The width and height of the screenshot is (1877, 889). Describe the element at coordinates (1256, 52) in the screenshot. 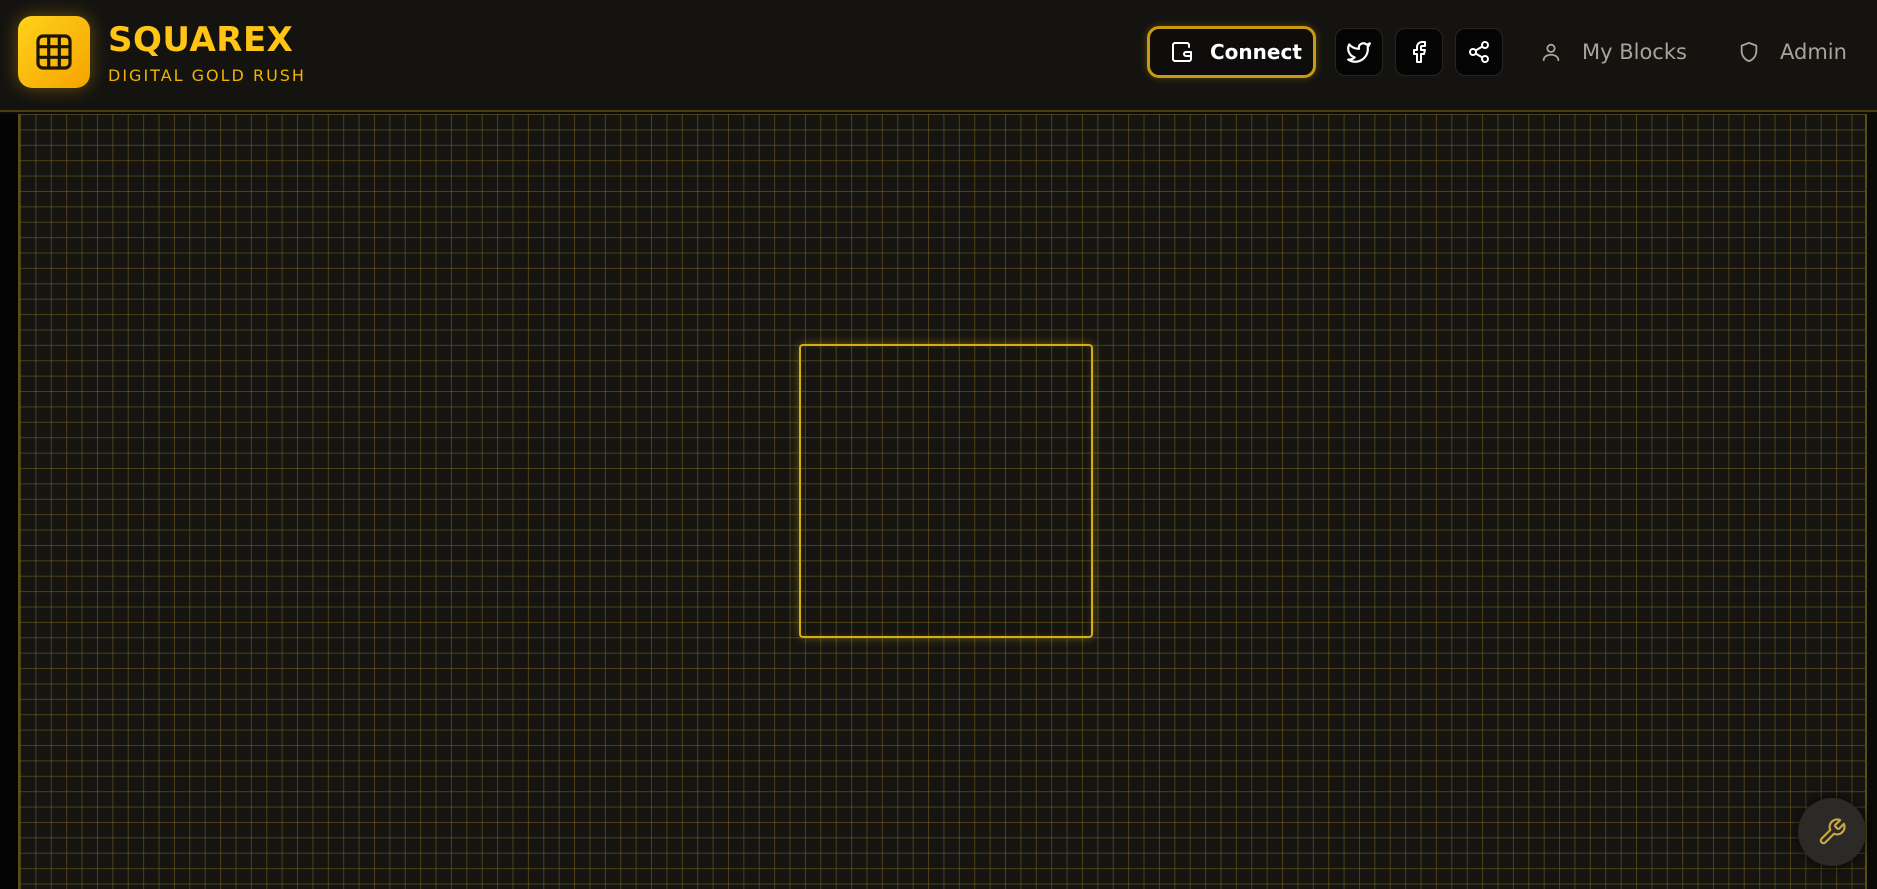

I see `connect-label: Connect` at that location.